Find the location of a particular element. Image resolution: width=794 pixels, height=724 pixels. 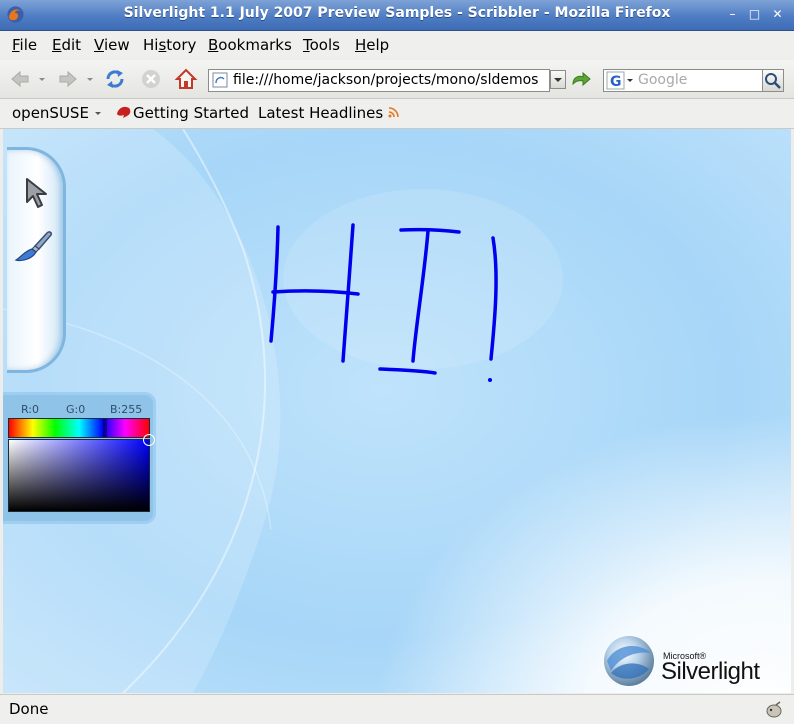

go-arrow-icon is located at coordinates (581, 80).